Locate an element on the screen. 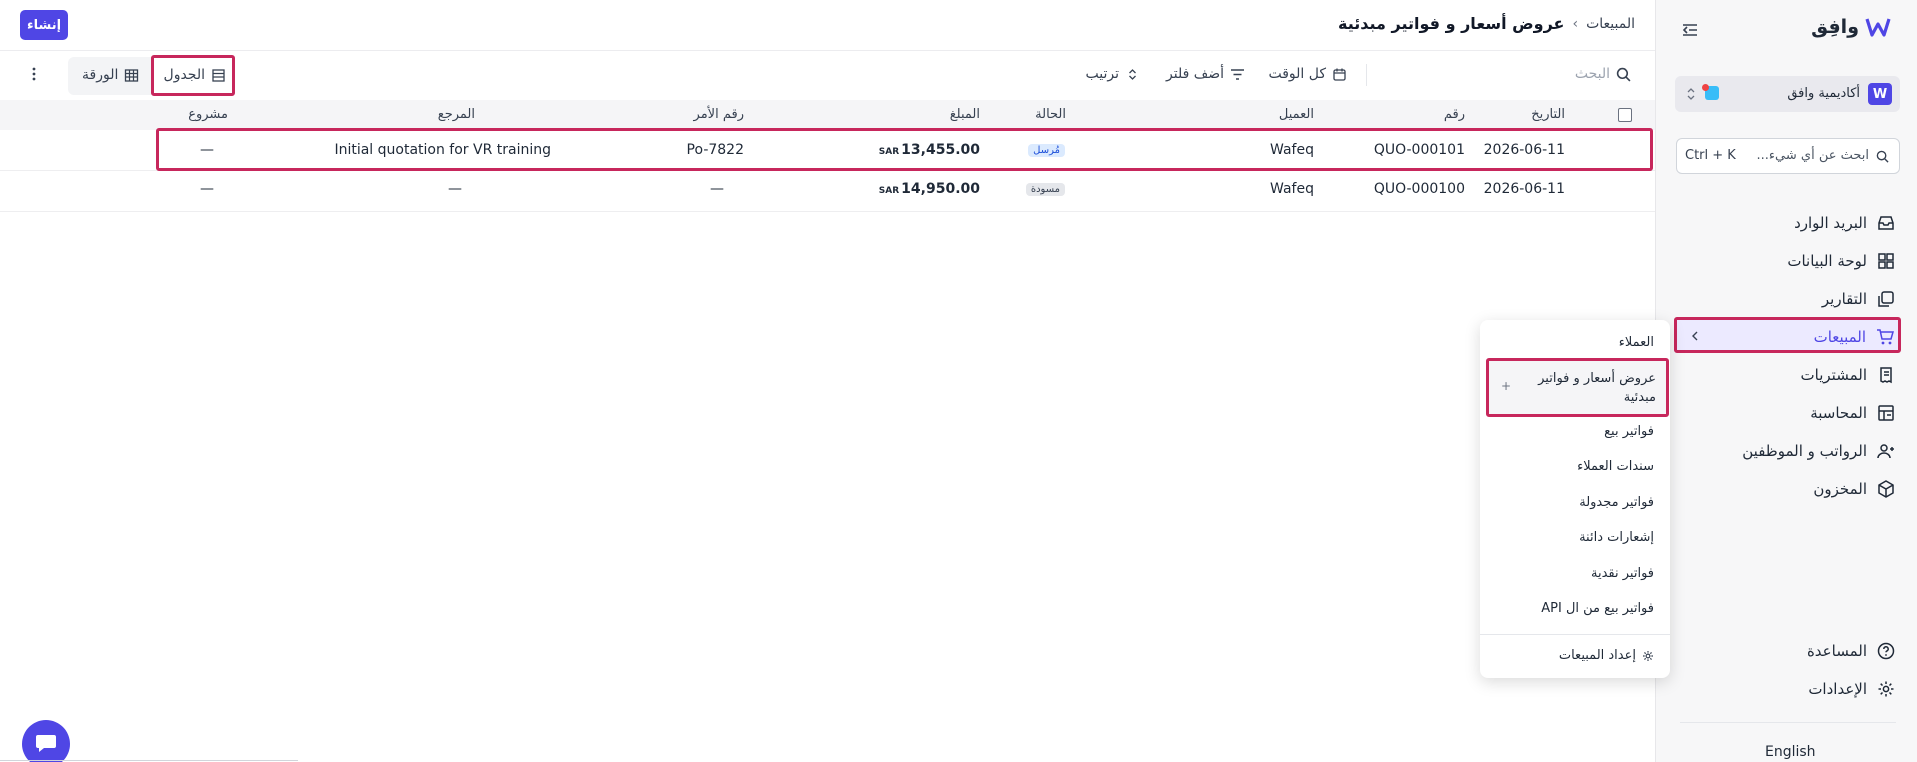 The image size is (1917, 762). collapse-icon is located at coordinates (1689, 30).